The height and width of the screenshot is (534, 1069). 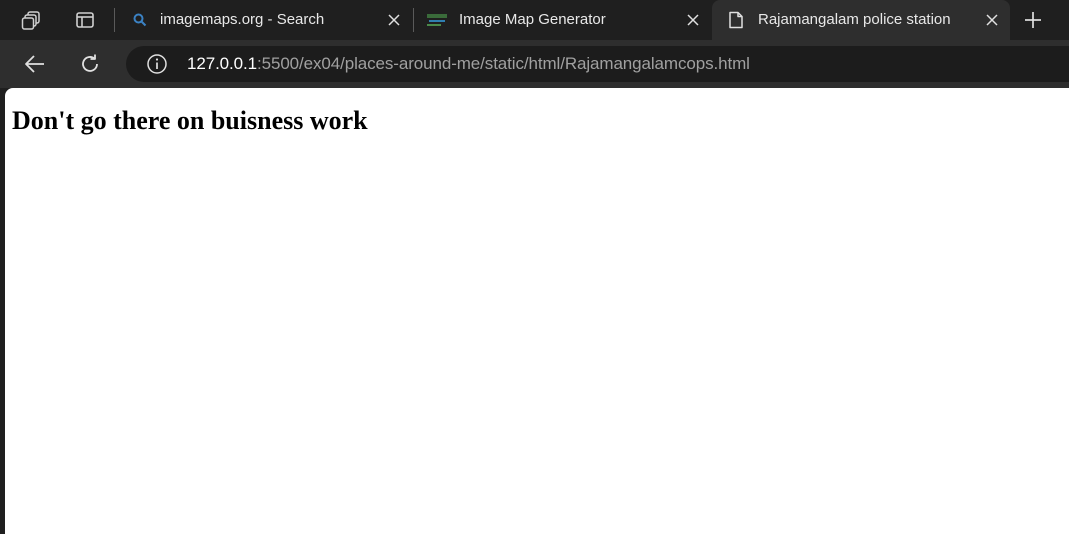 What do you see at coordinates (157, 64) in the screenshot?
I see `site-info-icon` at bounding box center [157, 64].